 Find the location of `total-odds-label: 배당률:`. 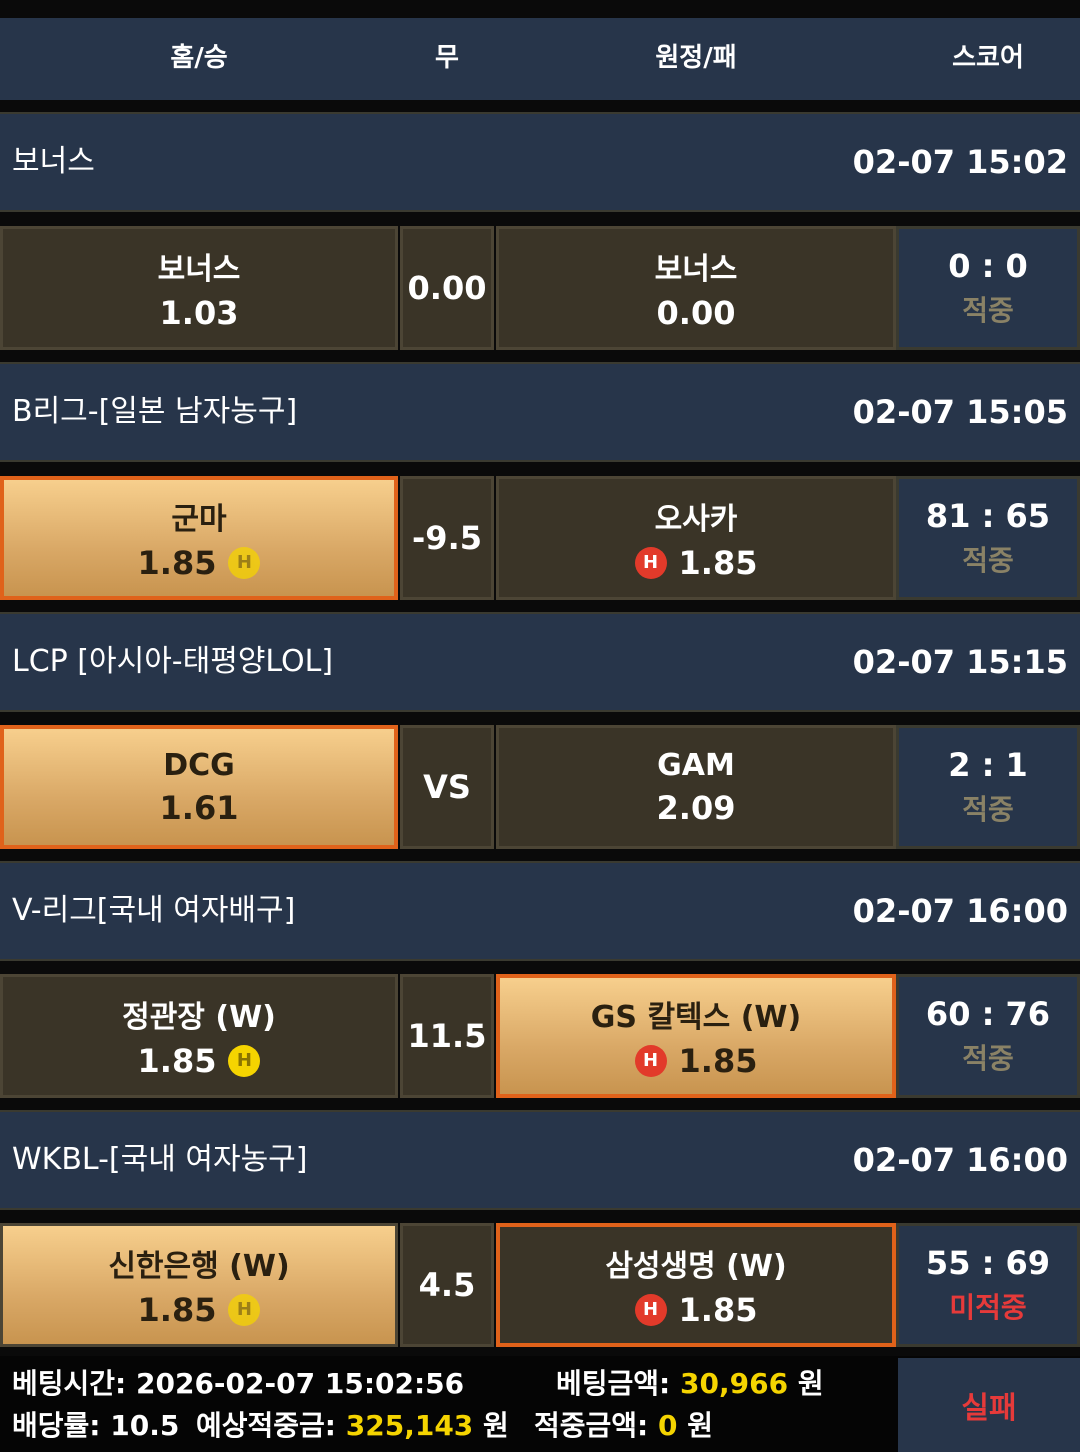

total-odds-label: 배당률: is located at coordinates (56, 1425).